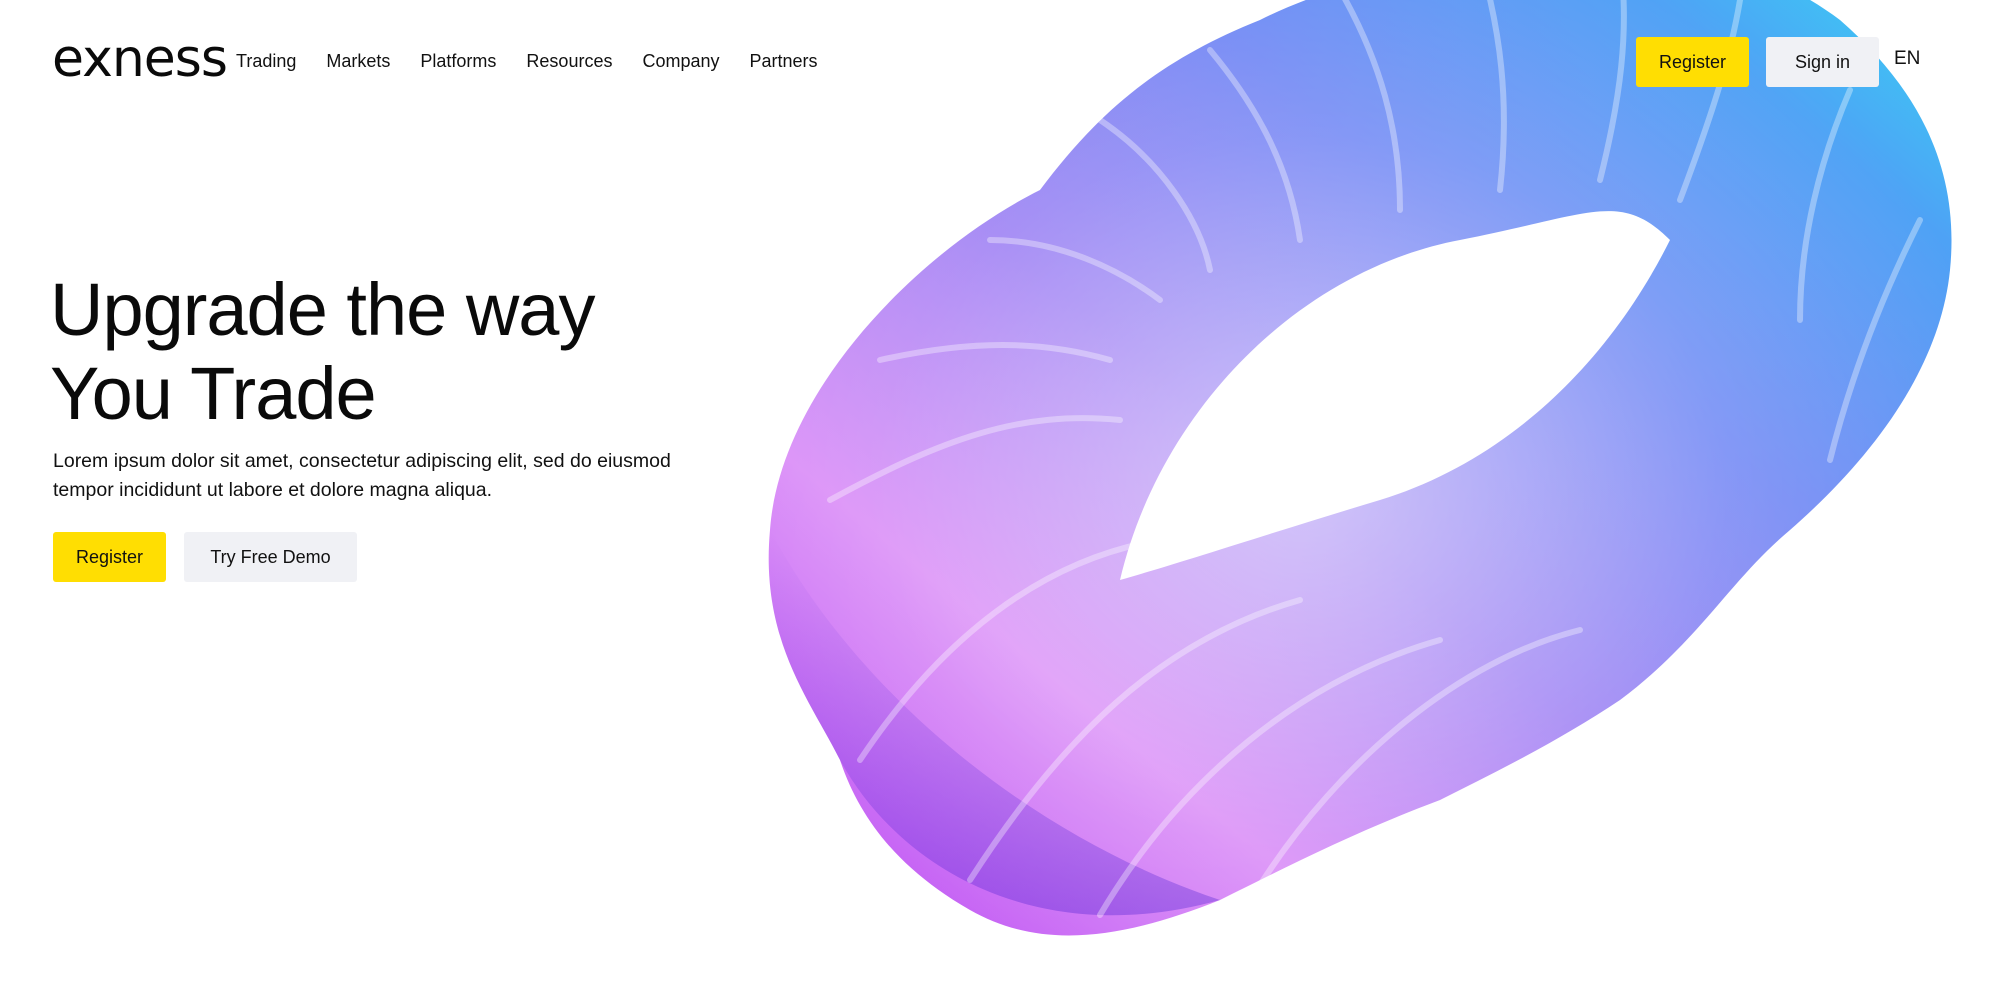 Image resolution: width=2000 pixels, height=1000 pixels. What do you see at coordinates (1692, 62) in the screenshot?
I see `header-register-button: Register` at bounding box center [1692, 62].